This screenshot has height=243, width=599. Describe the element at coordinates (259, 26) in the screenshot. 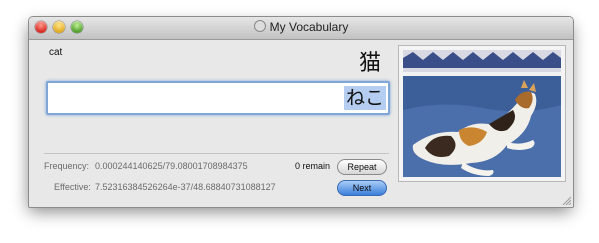

I see `document-icon` at that location.